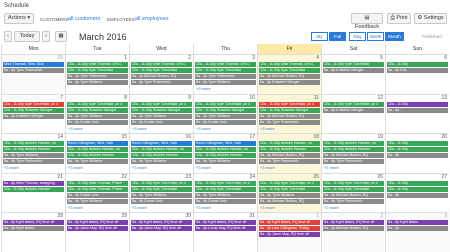 The image size is (450, 252). What do you see at coordinates (319, 36) in the screenshot?
I see `view-my-button: My` at bounding box center [319, 36].